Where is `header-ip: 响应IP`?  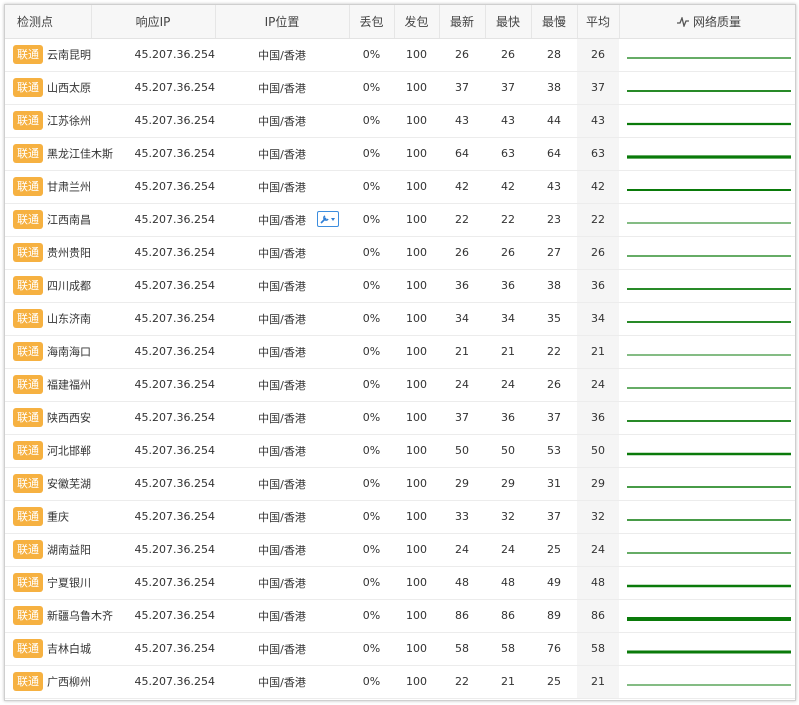 header-ip: 响应IP is located at coordinates (153, 22).